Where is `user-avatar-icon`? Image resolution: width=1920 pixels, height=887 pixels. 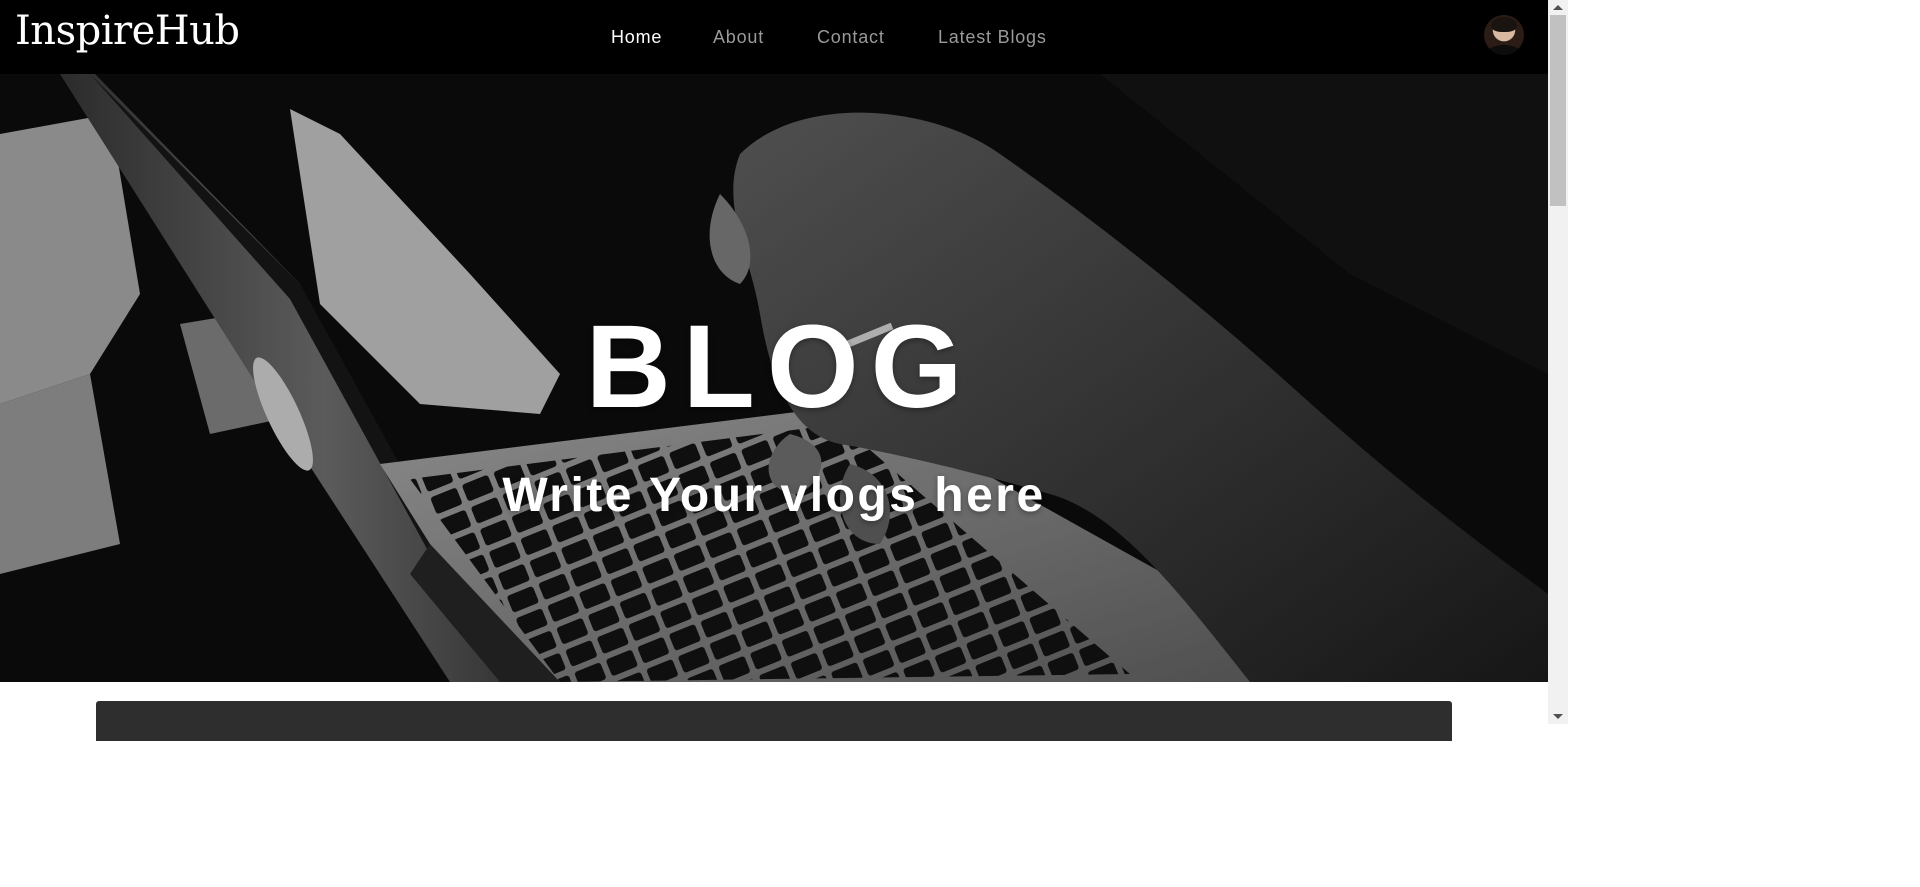
user-avatar-icon is located at coordinates (1504, 35).